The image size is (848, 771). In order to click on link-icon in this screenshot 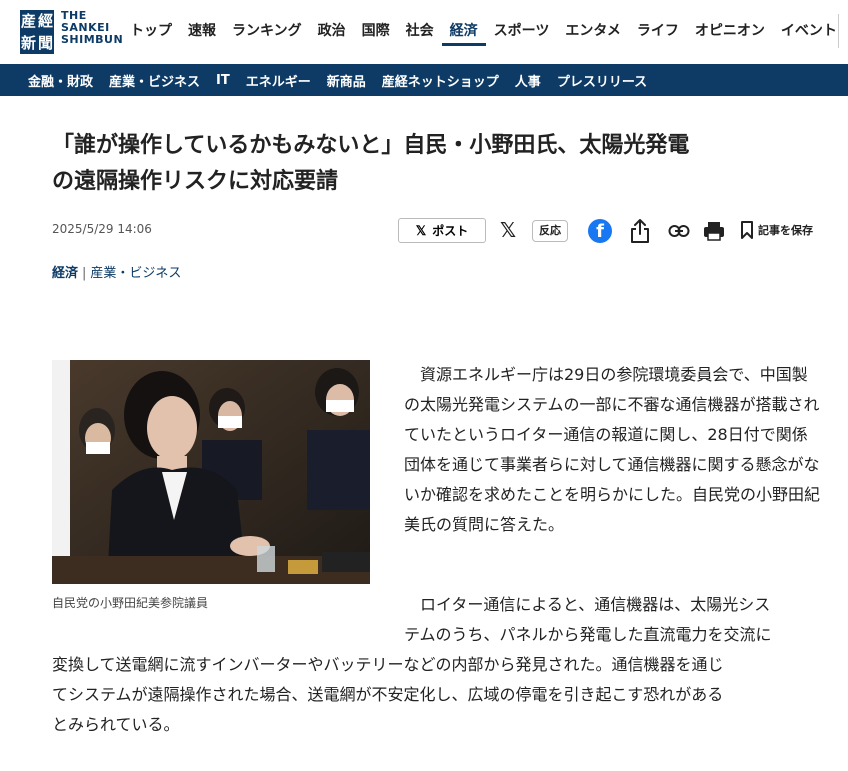, I will do `click(679, 231)`.